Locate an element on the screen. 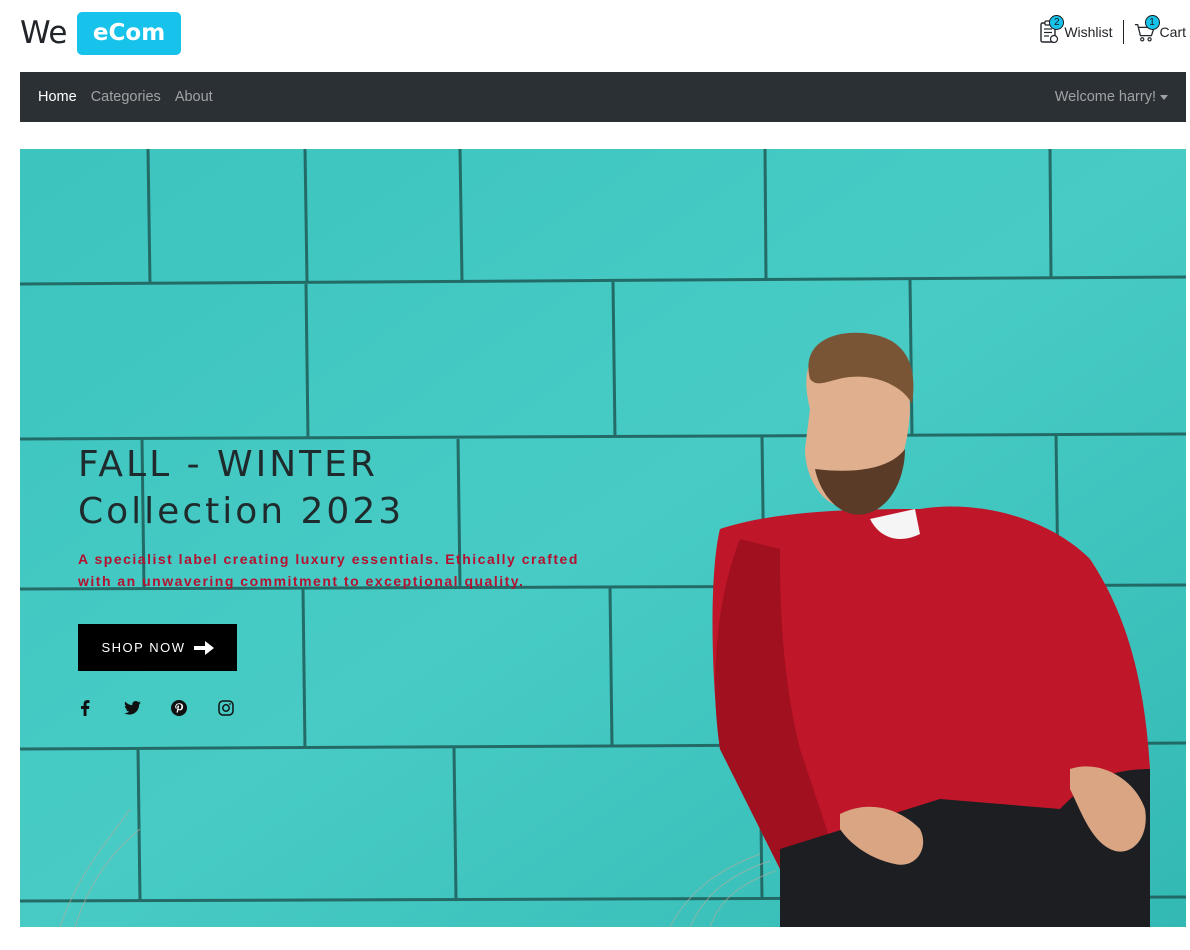 The height and width of the screenshot is (950, 1190). site-header: We eCom 2 Wishlist 1 Cart is located at coordinates (595, 36).